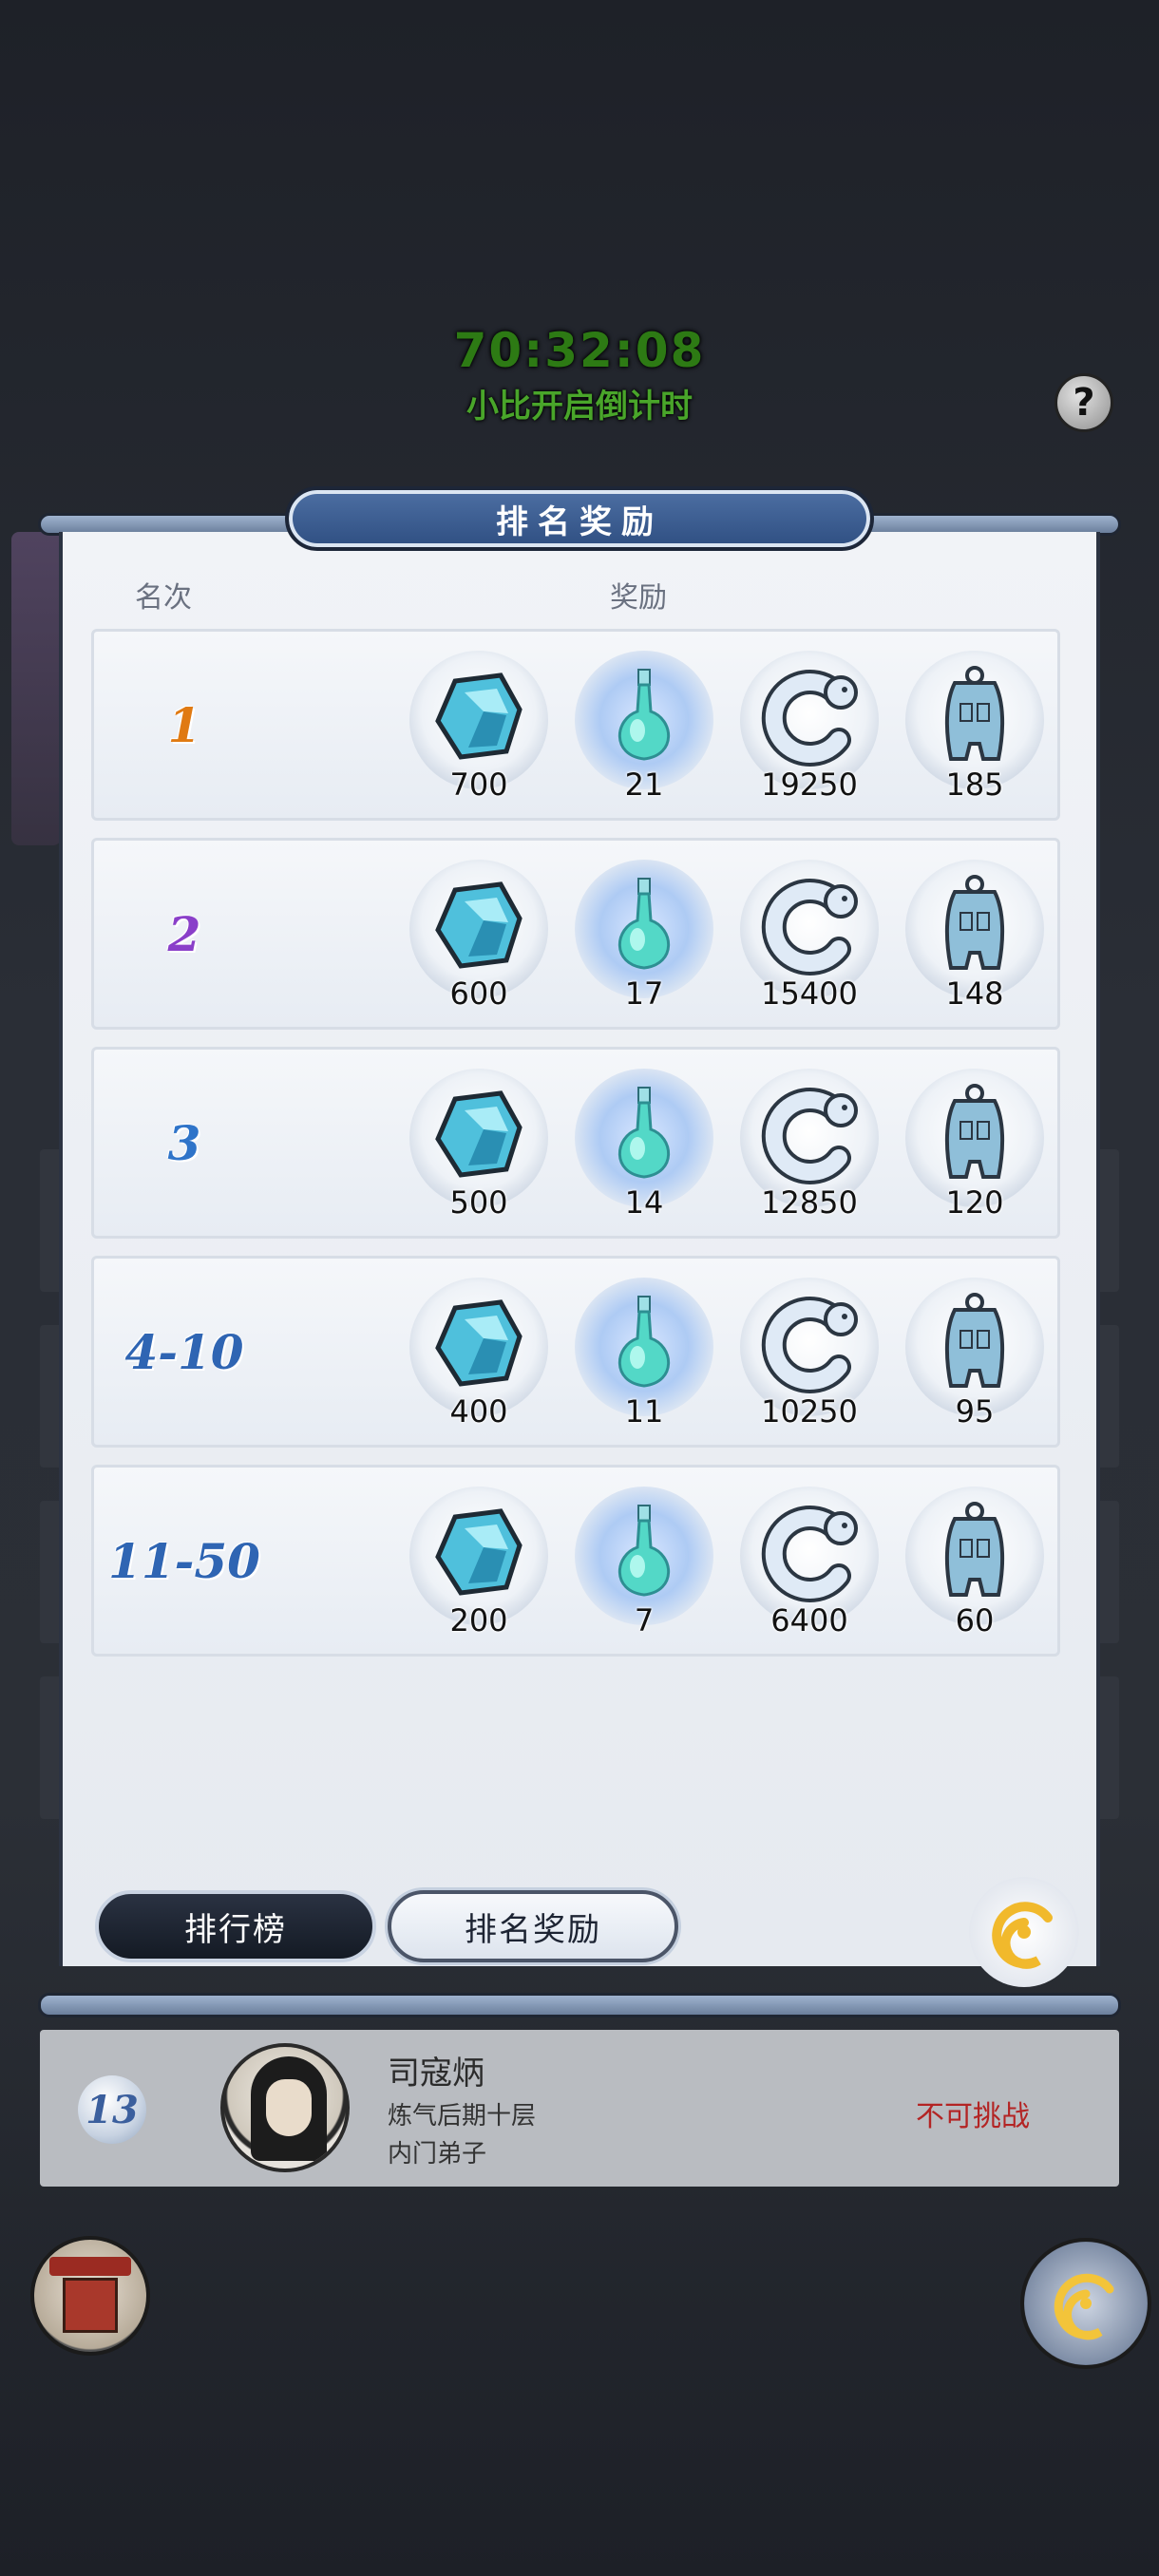 The height and width of the screenshot is (2576, 1159). Describe the element at coordinates (579, 350) in the screenshot. I see `countdown-time: 70:32:08` at that location.